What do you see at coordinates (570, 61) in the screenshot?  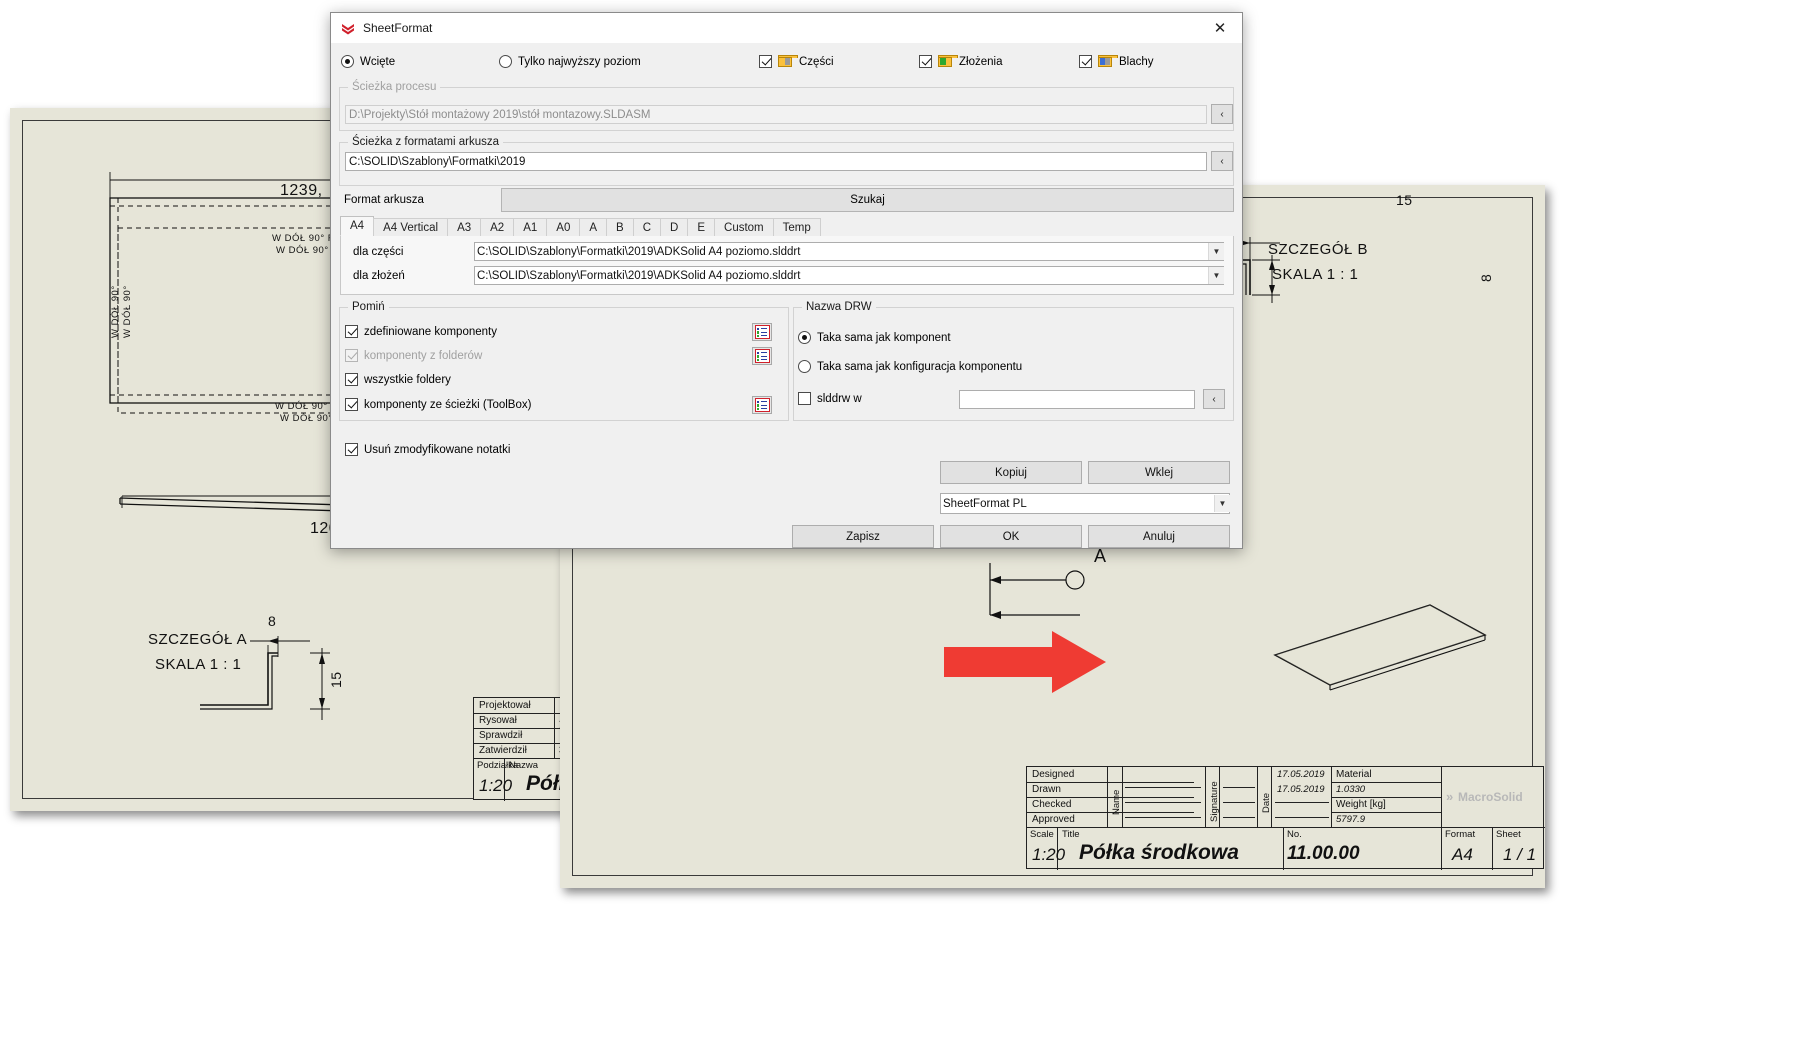 I see `radio-top-level-only: Tylko najwyższy poziom` at bounding box center [570, 61].